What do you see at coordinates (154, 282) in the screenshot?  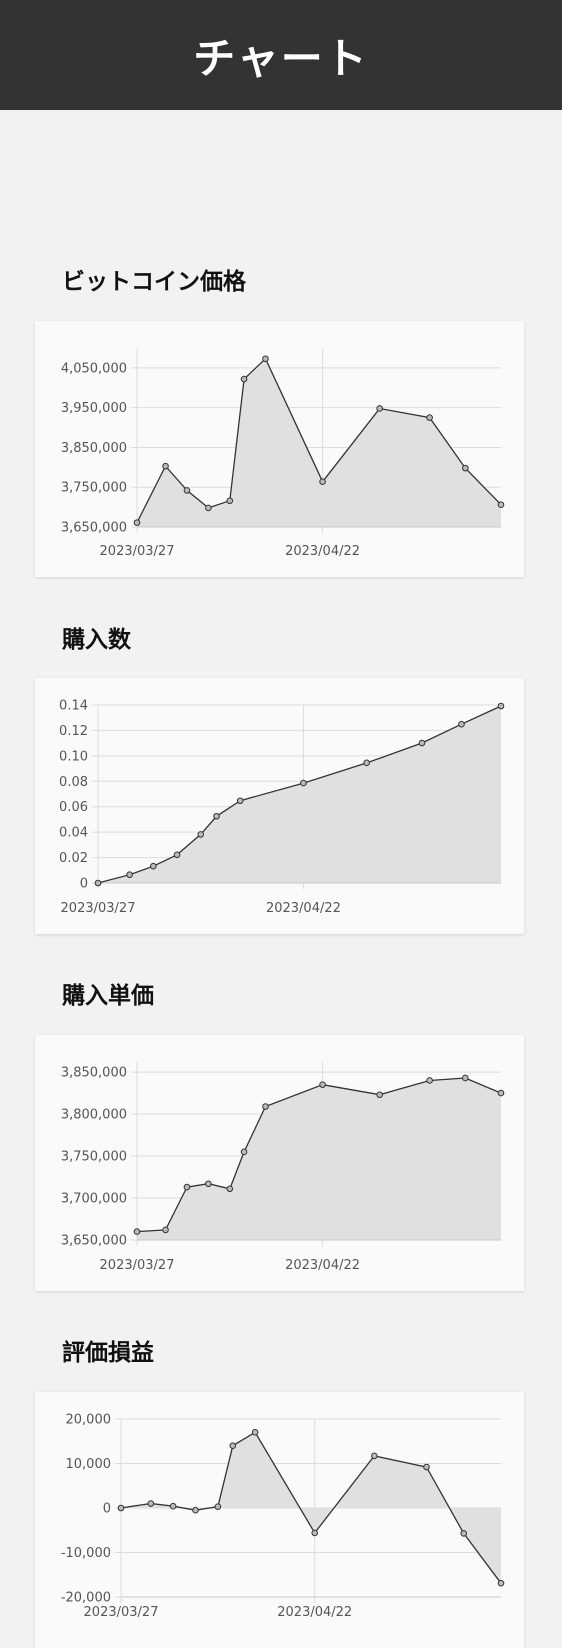 I see `section-title-bitcoin-price: ビットコイン価格` at bounding box center [154, 282].